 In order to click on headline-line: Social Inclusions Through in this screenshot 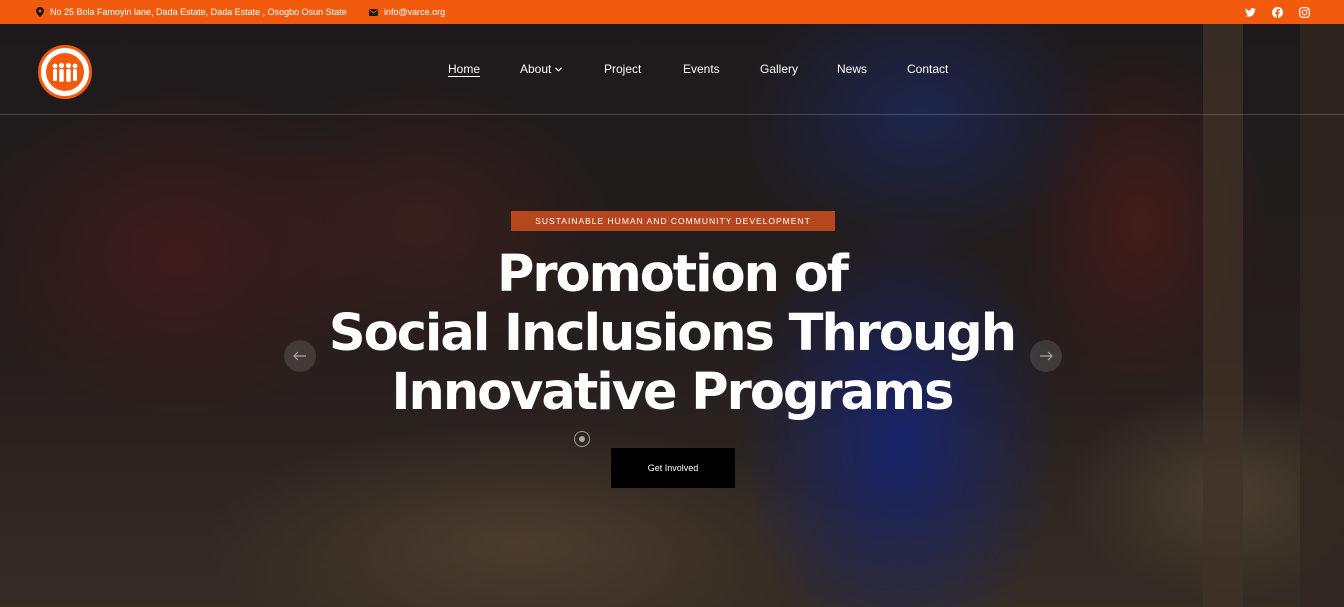, I will do `click(672, 333)`.